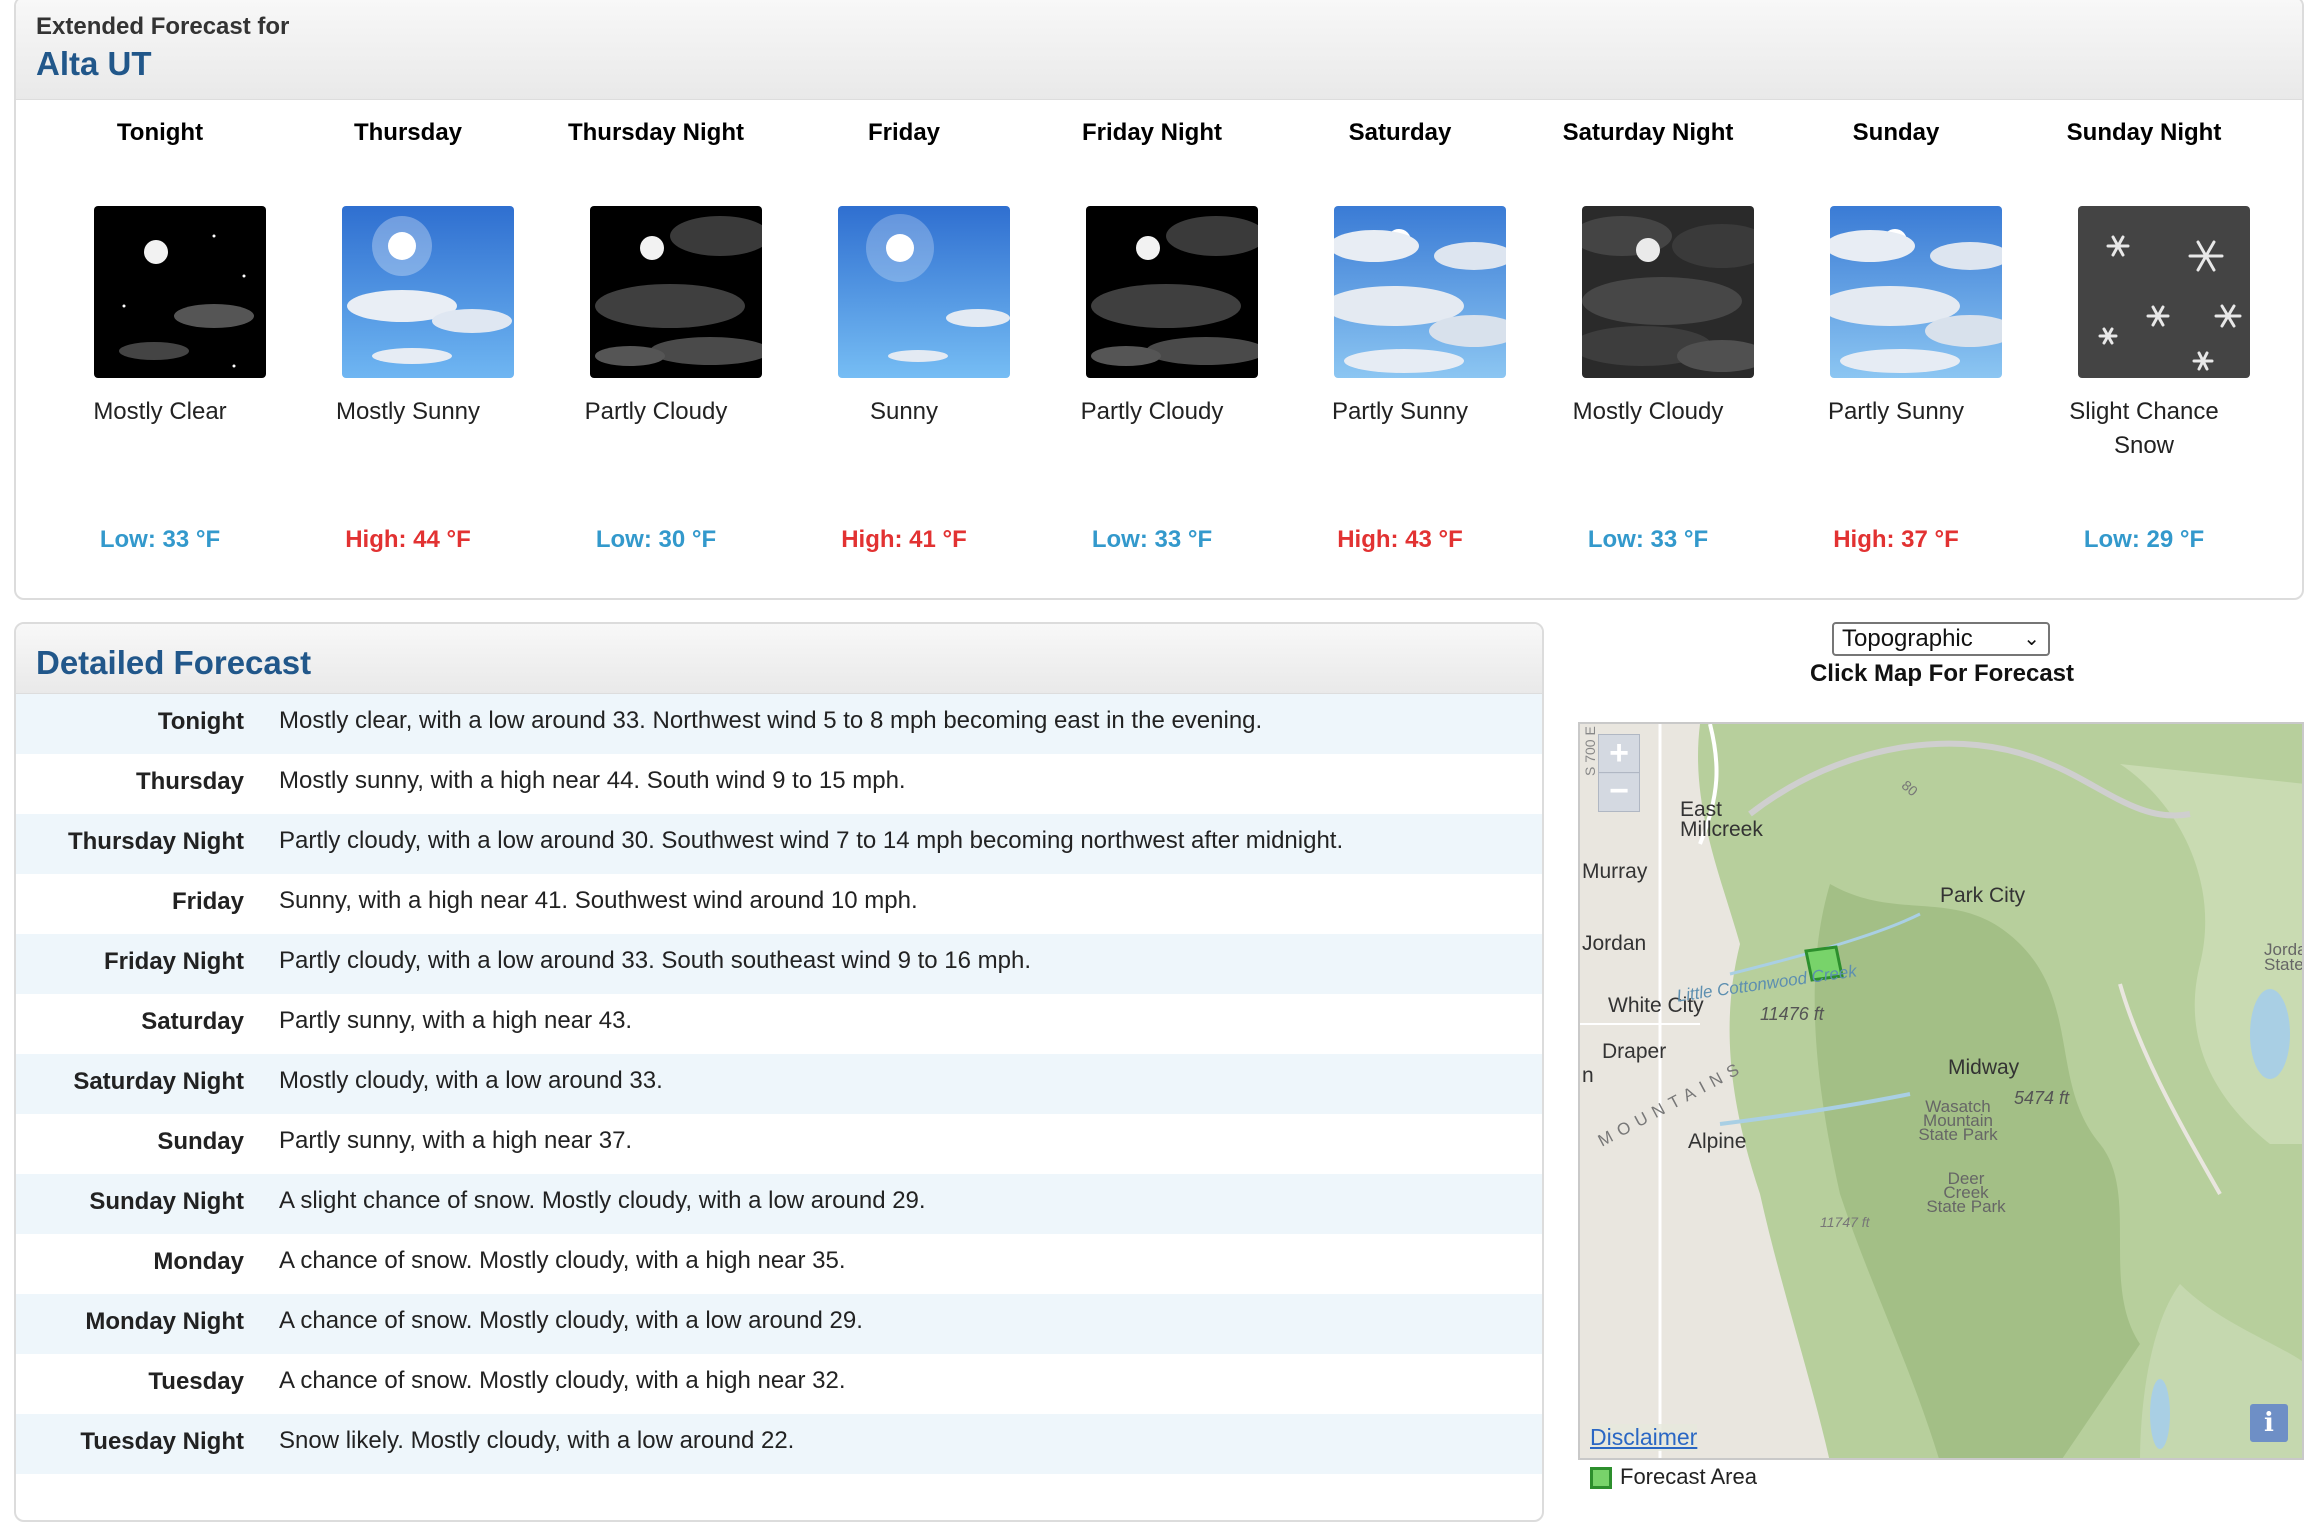 This screenshot has height=1522, width=2310. I want to click on detail-label: Friday Night, so click(173, 961).